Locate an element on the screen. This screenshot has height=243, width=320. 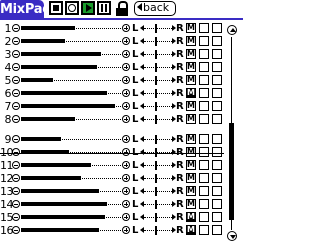
scroll-up-icon is located at coordinates (232, 30).